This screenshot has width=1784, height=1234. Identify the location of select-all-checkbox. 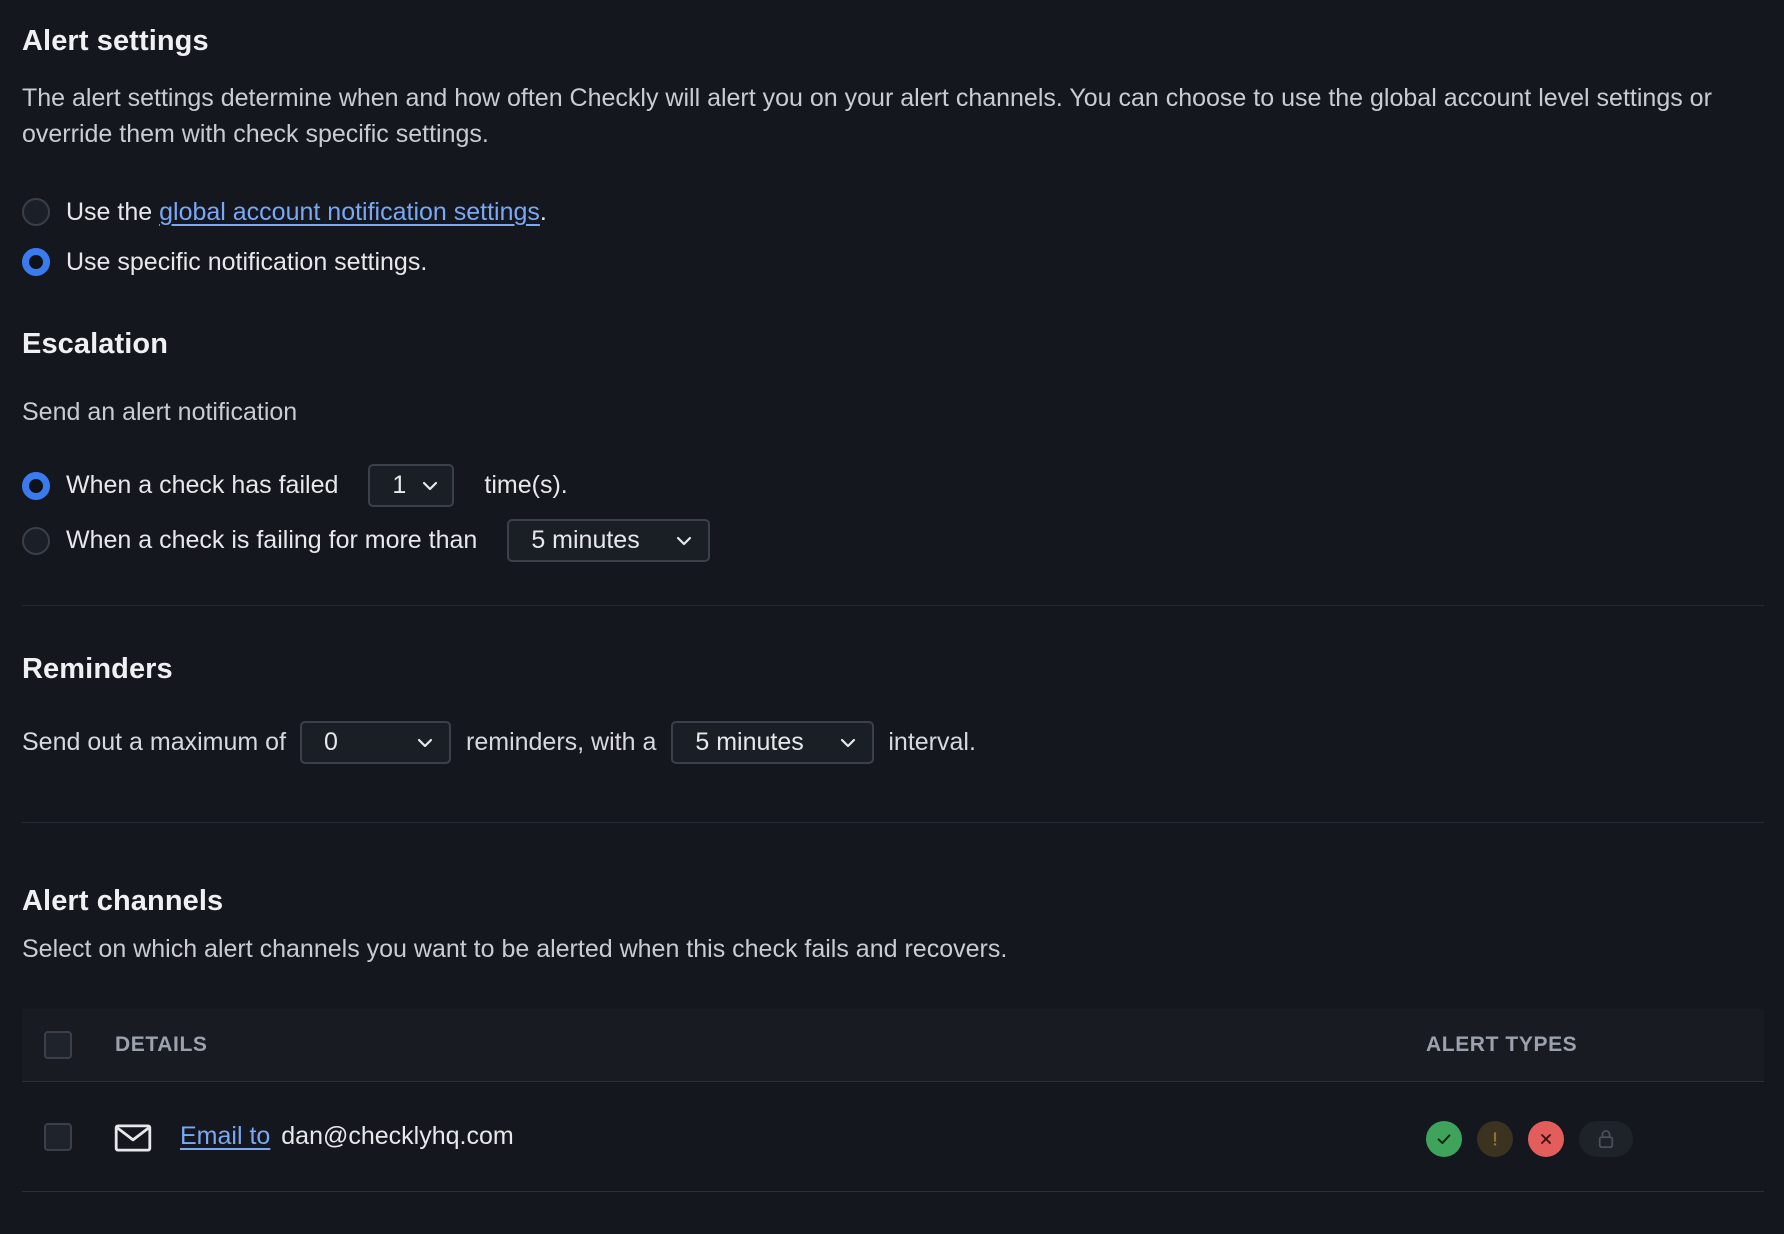
(58, 1045).